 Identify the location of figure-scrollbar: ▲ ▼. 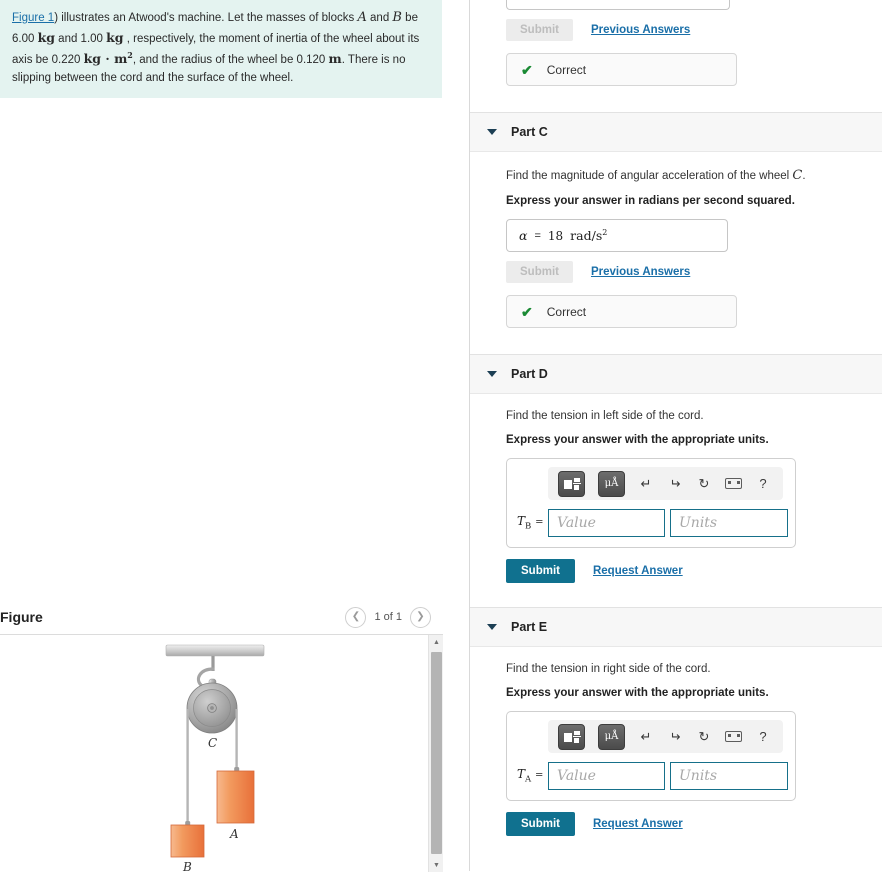
(435, 753).